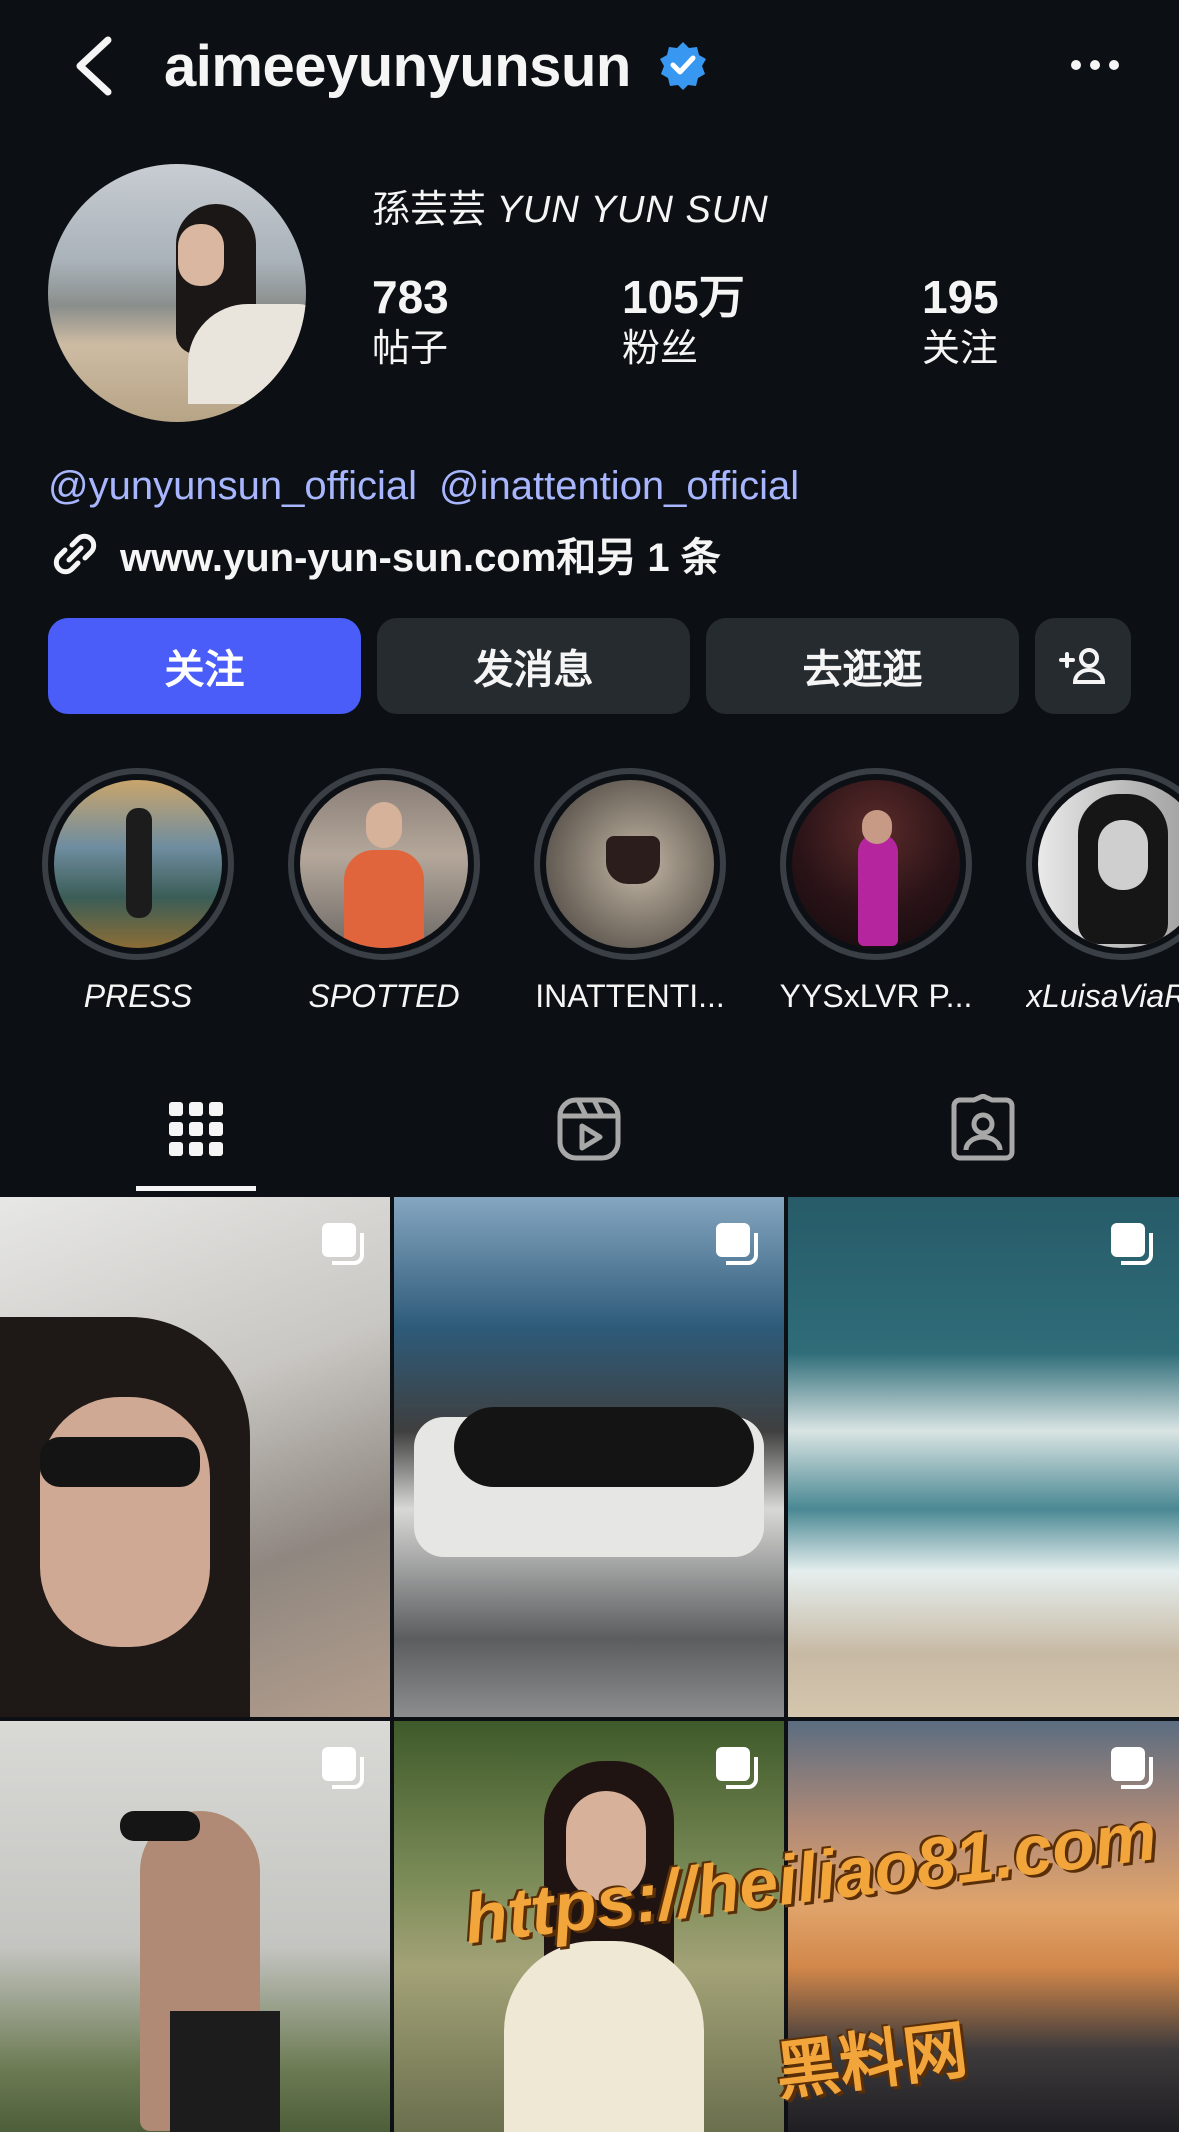  What do you see at coordinates (420, 558) in the screenshot?
I see `bio-link-text: www.yun-yun-sun.com和另 1 条` at bounding box center [420, 558].